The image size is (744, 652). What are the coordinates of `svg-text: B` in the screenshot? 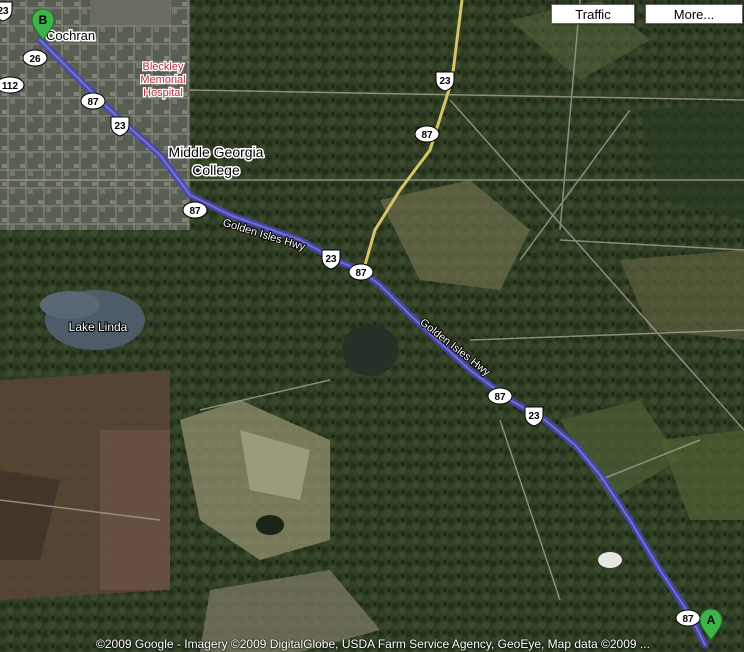 It's located at (43, 20).